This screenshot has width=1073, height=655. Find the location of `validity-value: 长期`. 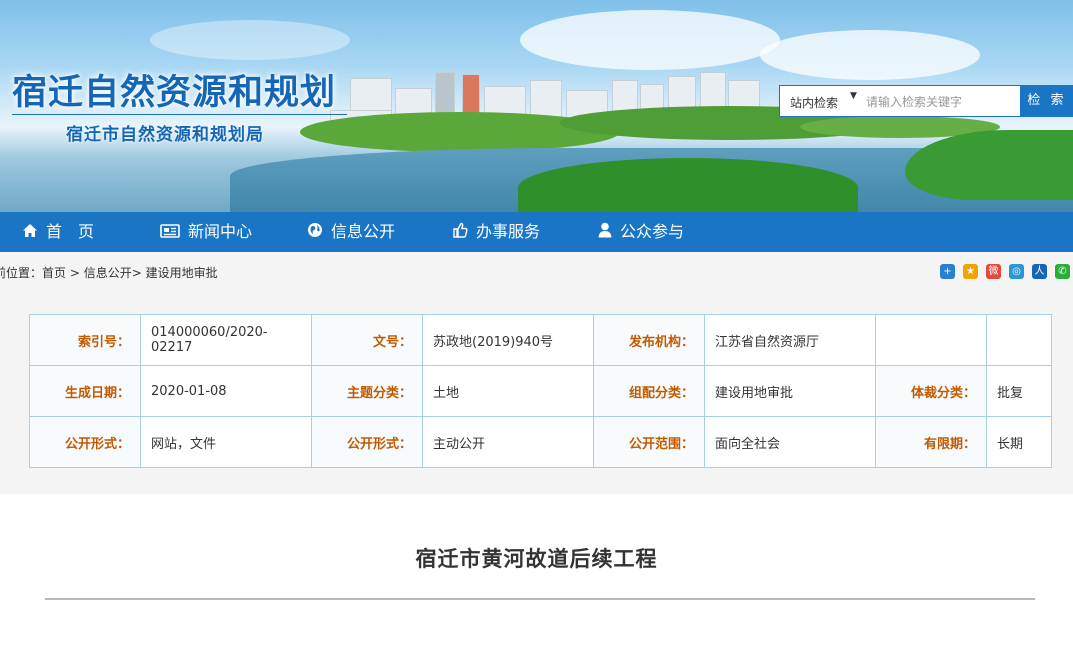

validity-value: 长期 is located at coordinates (1019, 442).